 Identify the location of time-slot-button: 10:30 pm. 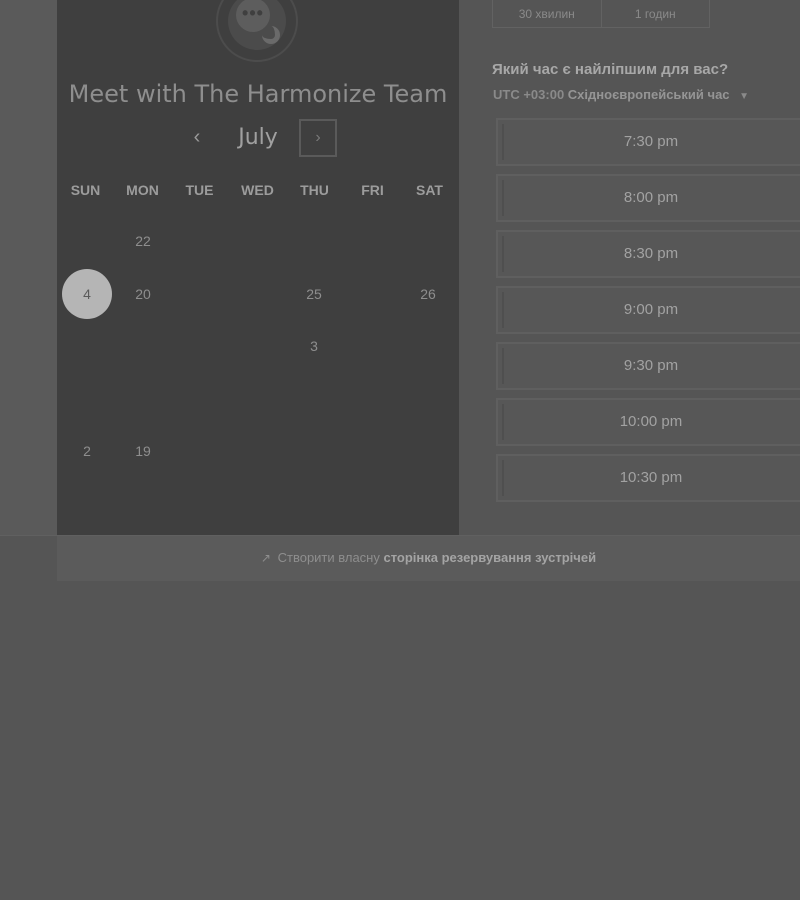
(648, 478).